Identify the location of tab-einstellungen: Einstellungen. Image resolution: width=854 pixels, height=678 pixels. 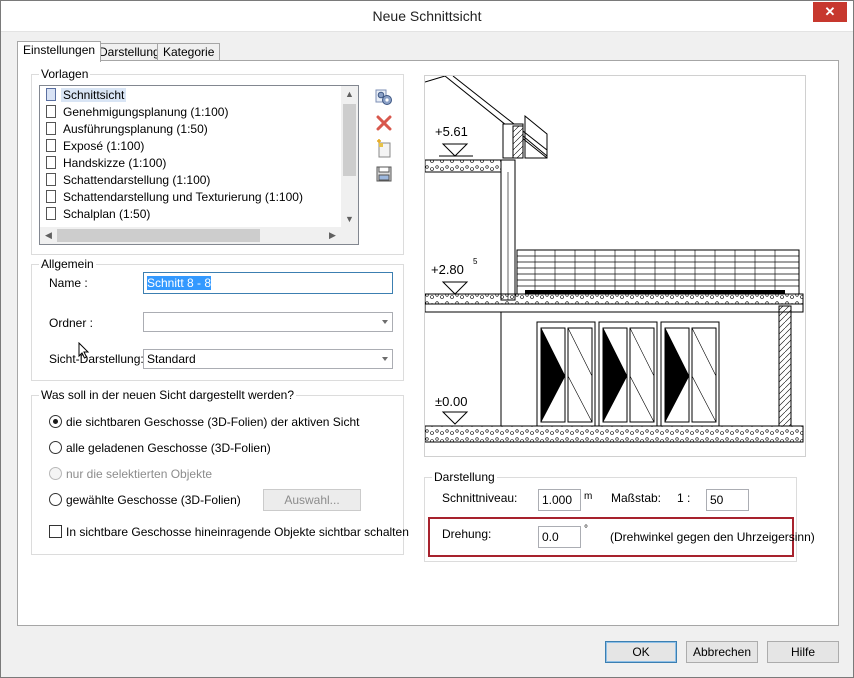
(59, 51).